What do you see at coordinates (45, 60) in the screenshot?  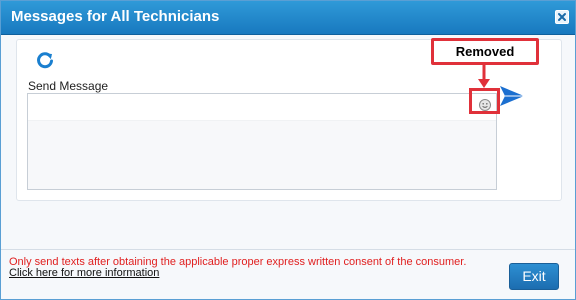 I see `refresh-icon` at bounding box center [45, 60].